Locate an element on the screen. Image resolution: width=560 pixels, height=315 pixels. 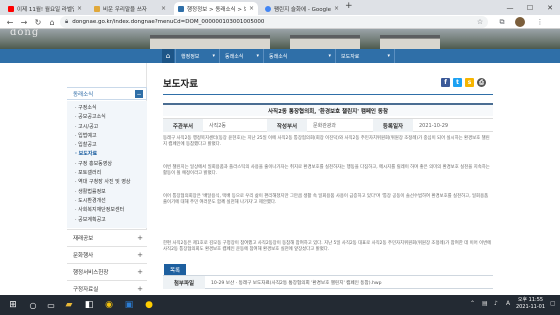
article-title: 사직2동 통장협의회, '환경보호 챌린지' 캠페인 동참 is located at coordinates (328, 109).